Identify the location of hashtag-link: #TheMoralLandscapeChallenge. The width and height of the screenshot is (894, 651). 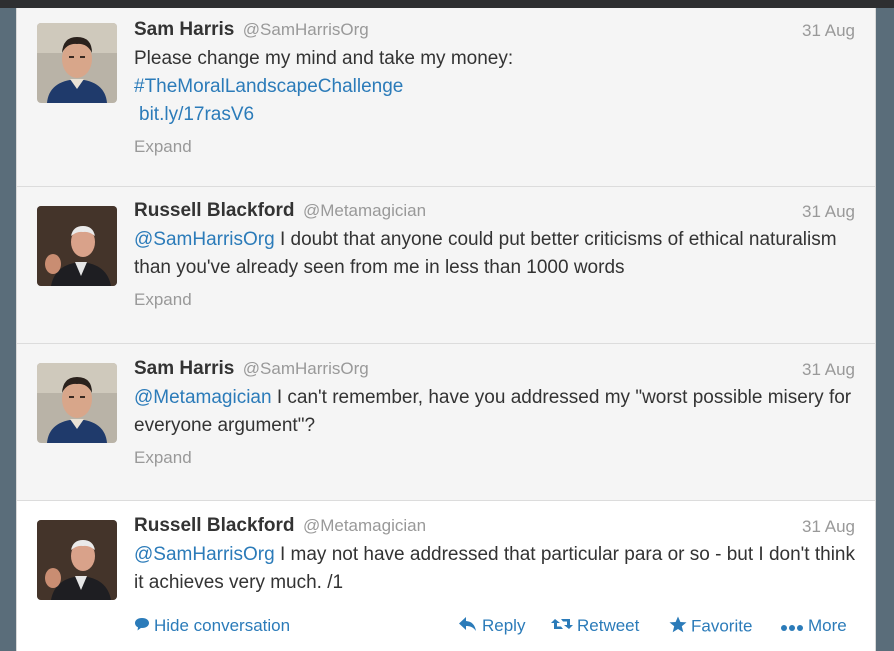
(494, 87).